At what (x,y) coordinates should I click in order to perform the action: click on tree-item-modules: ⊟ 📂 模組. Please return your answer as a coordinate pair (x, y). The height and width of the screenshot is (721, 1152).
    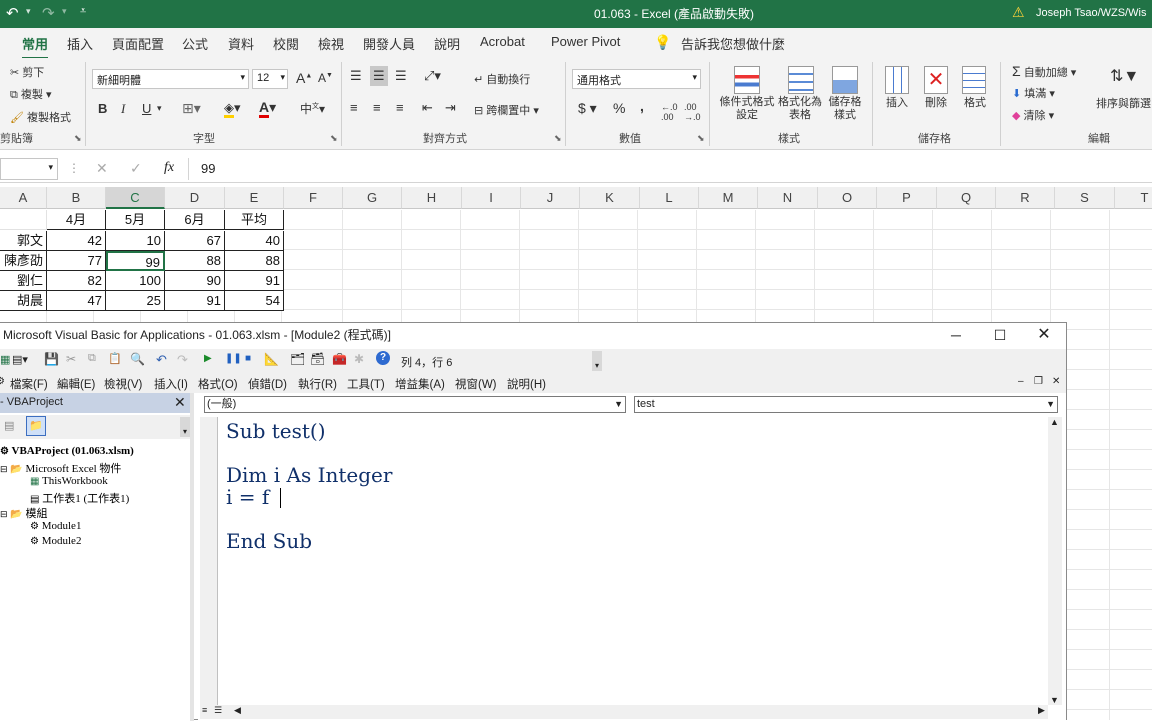
    Looking at the image, I should click on (24, 513).